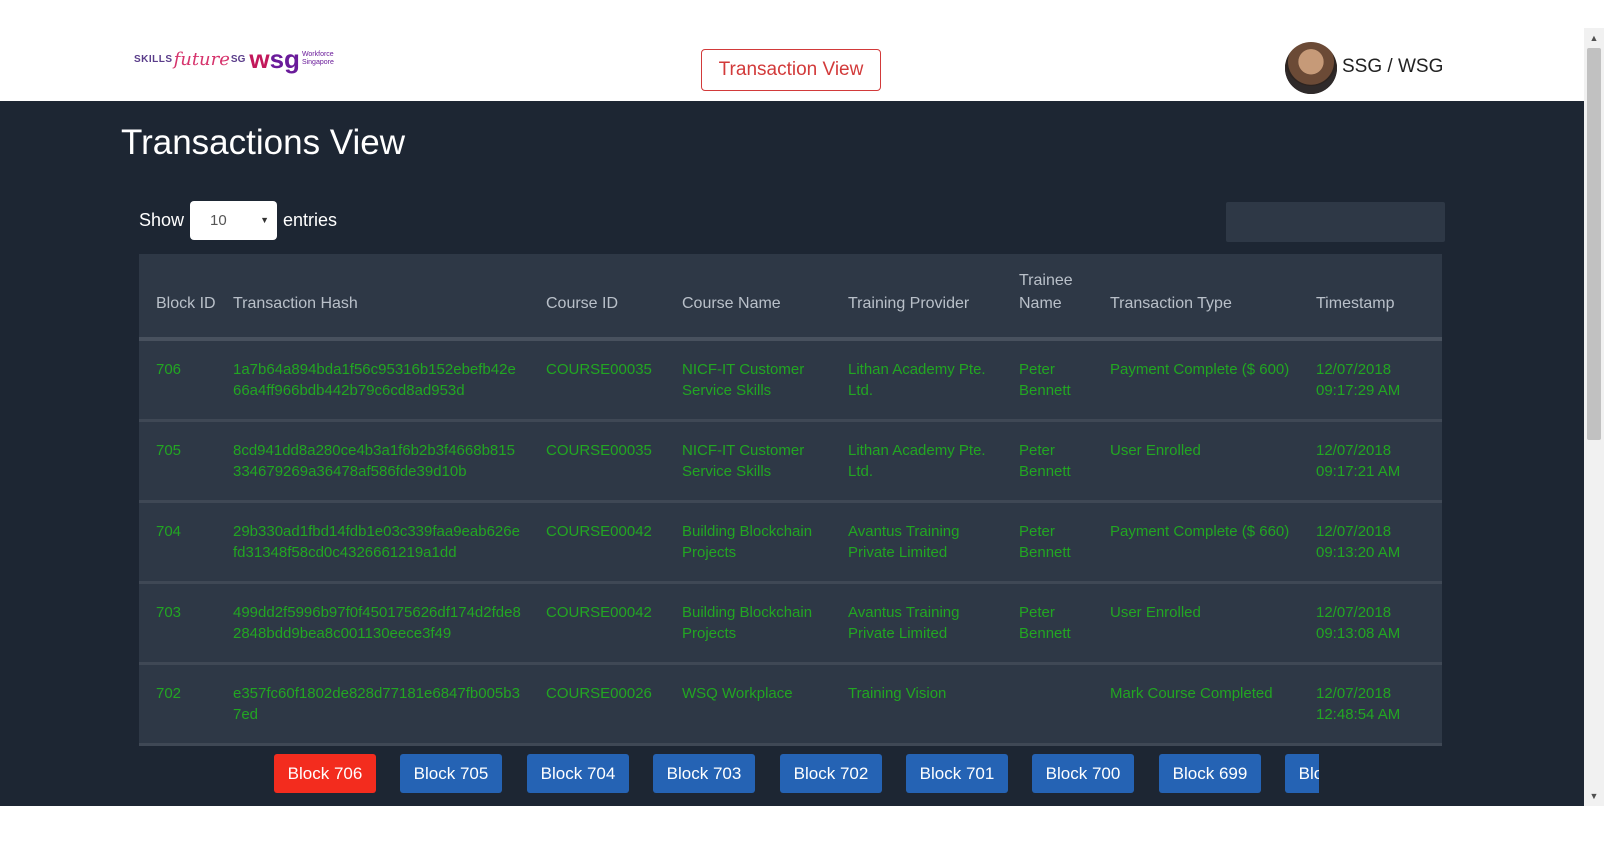  Describe the element at coordinates (916, 297) in the screenshot. I see `column-header-training-provider: Training Provider` at that location.